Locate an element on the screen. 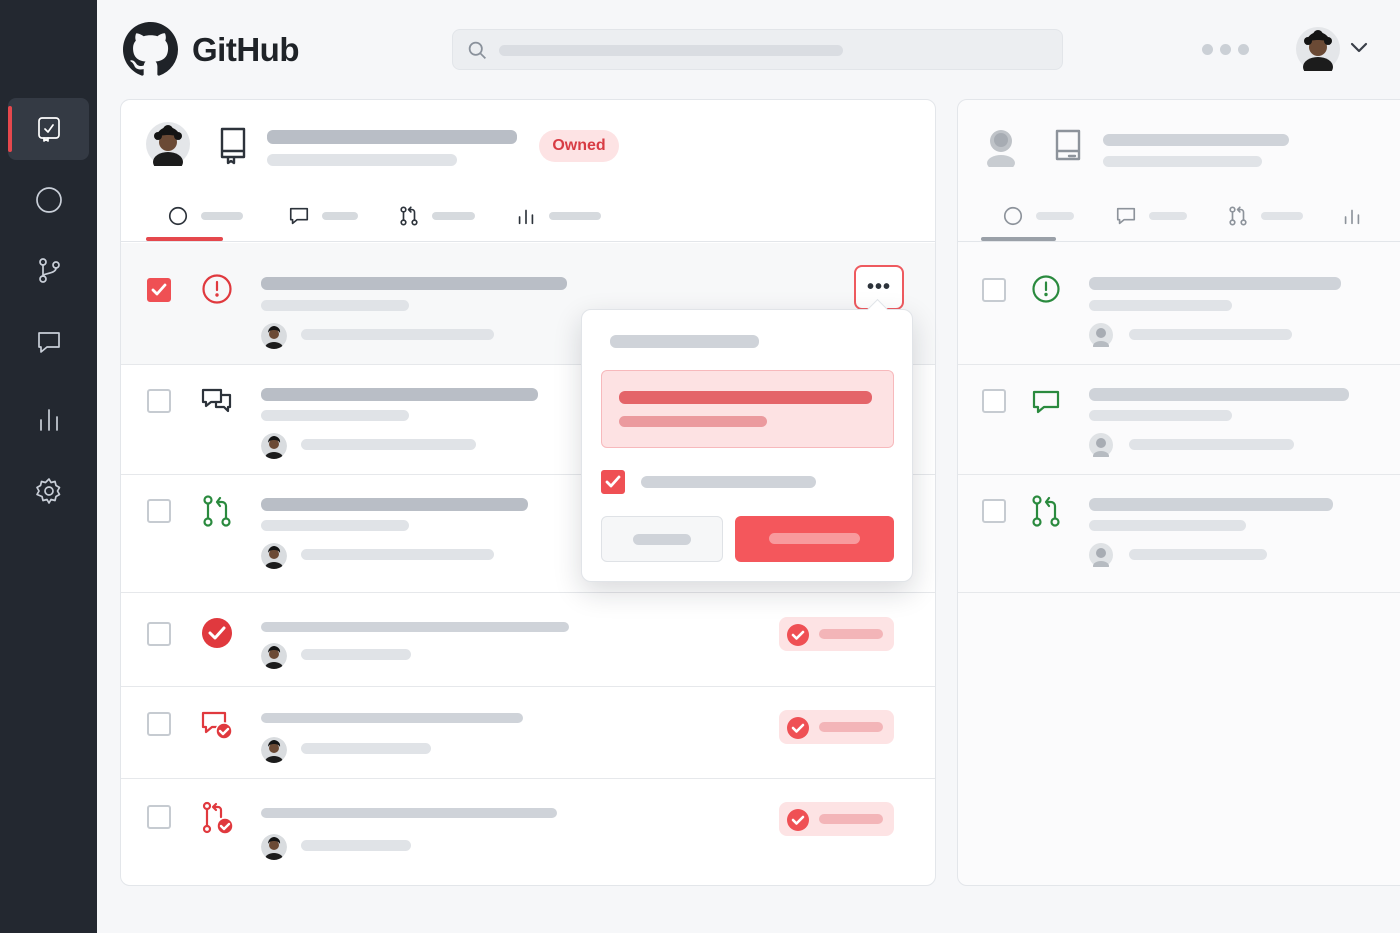 This screenshot has height=933, width=1400. danger-description-placeholder is located at coordinates (693, 421).